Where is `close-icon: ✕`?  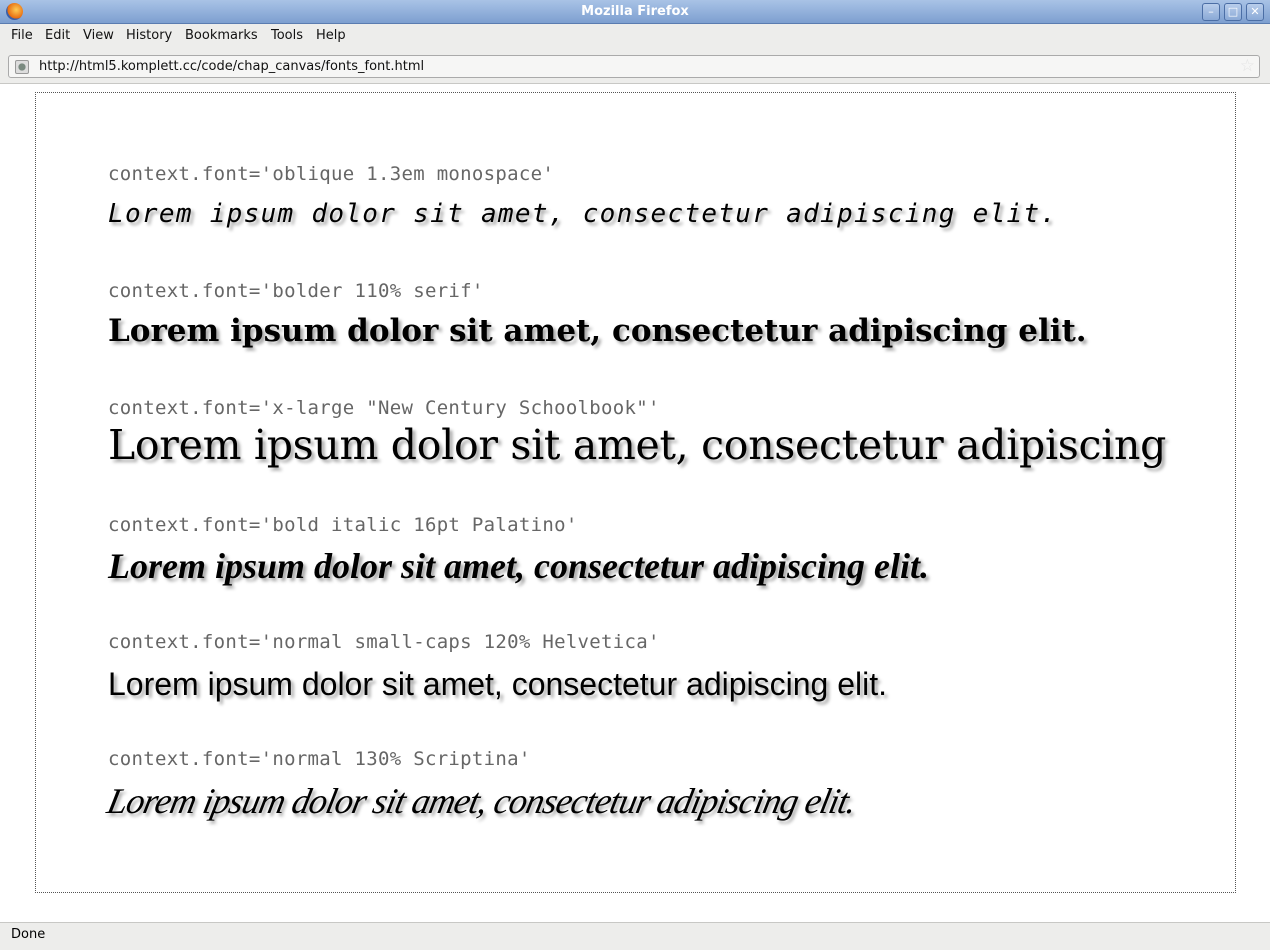
close-icon: ✕ is located at coordinates (1255, 12).